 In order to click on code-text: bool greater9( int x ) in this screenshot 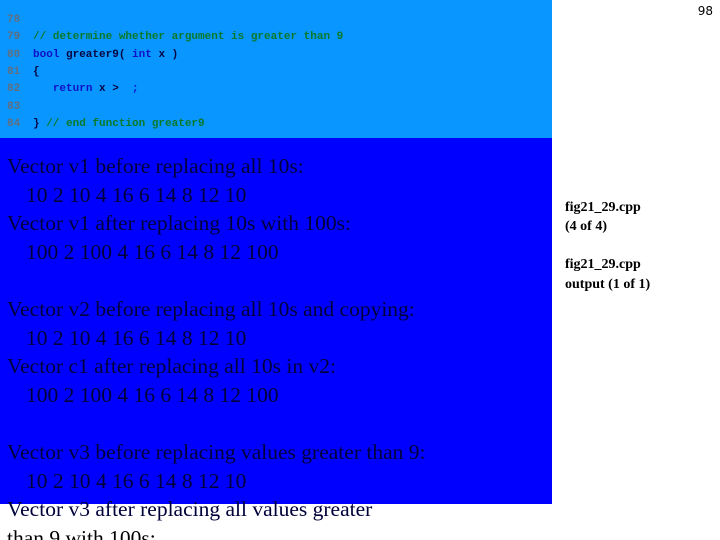, I will do `click(105, 55)`.